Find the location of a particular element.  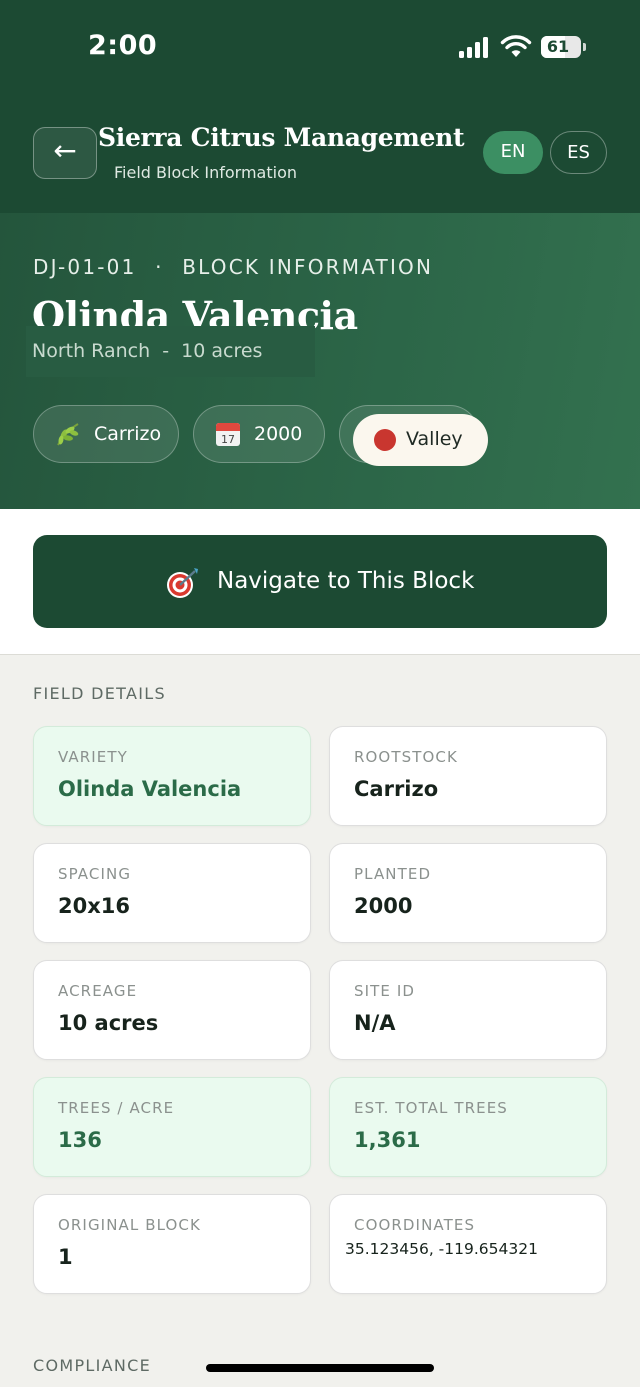

card-value: Olinda Valencia is located at coordinates (150, 789).